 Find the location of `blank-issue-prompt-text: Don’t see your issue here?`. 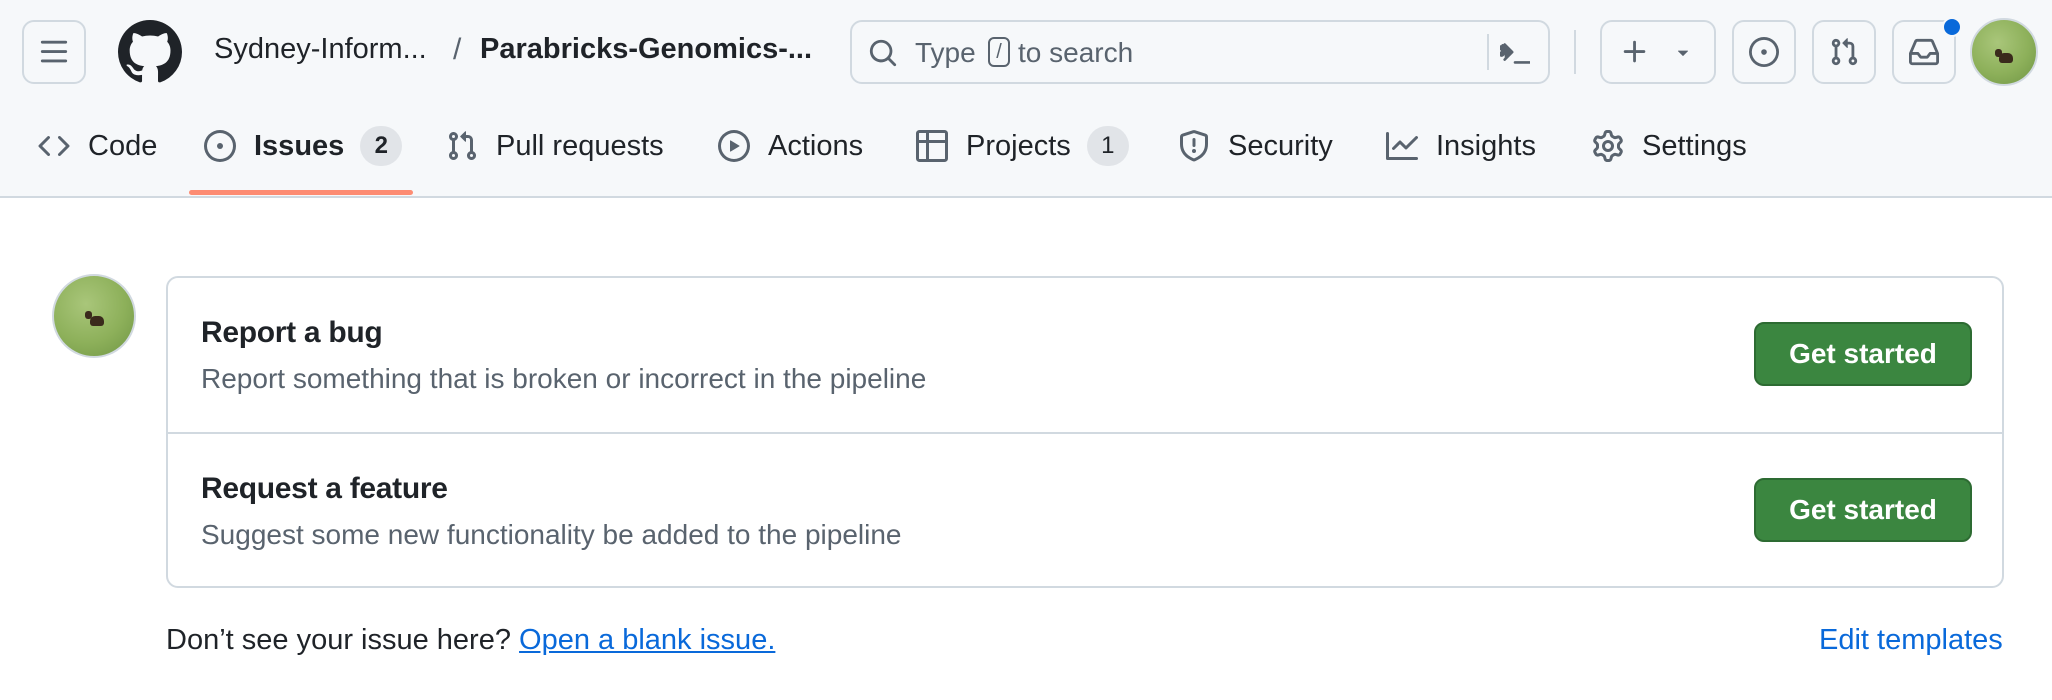

blank-issue-prompt-text: Don’t see your issue here? is located at coordinates (338, 640).